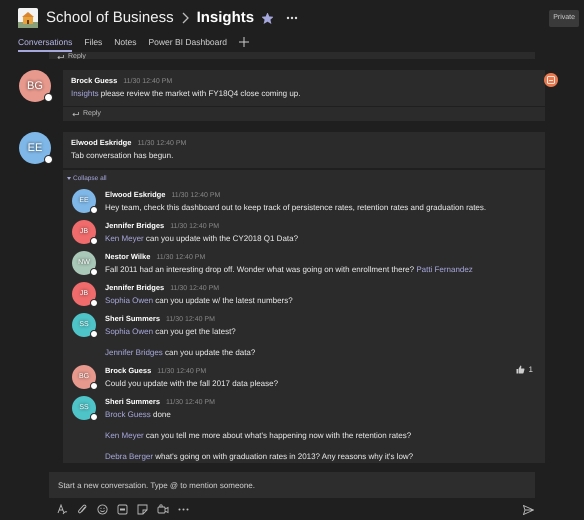 Image resolution: width=584 pixels, height=520 pixels. I want to click on message-text: Jennifer Bridges can you update the data?, so click(180, 352).